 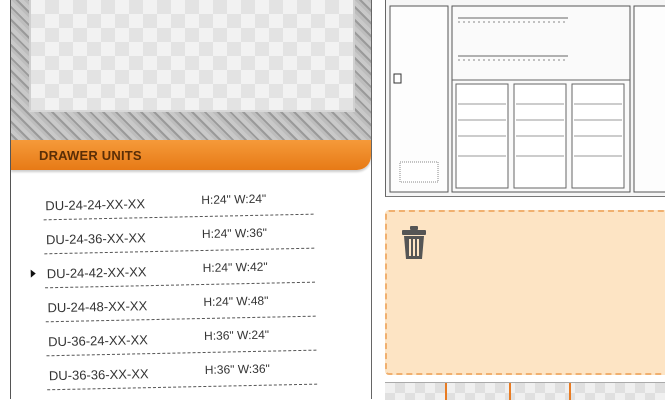 What do you see at coordinates (180, 304) in the screenshot?
I see `list-item: DU-24-48-XX-XX H:24" W:48"` at bounding box center [180, 304].